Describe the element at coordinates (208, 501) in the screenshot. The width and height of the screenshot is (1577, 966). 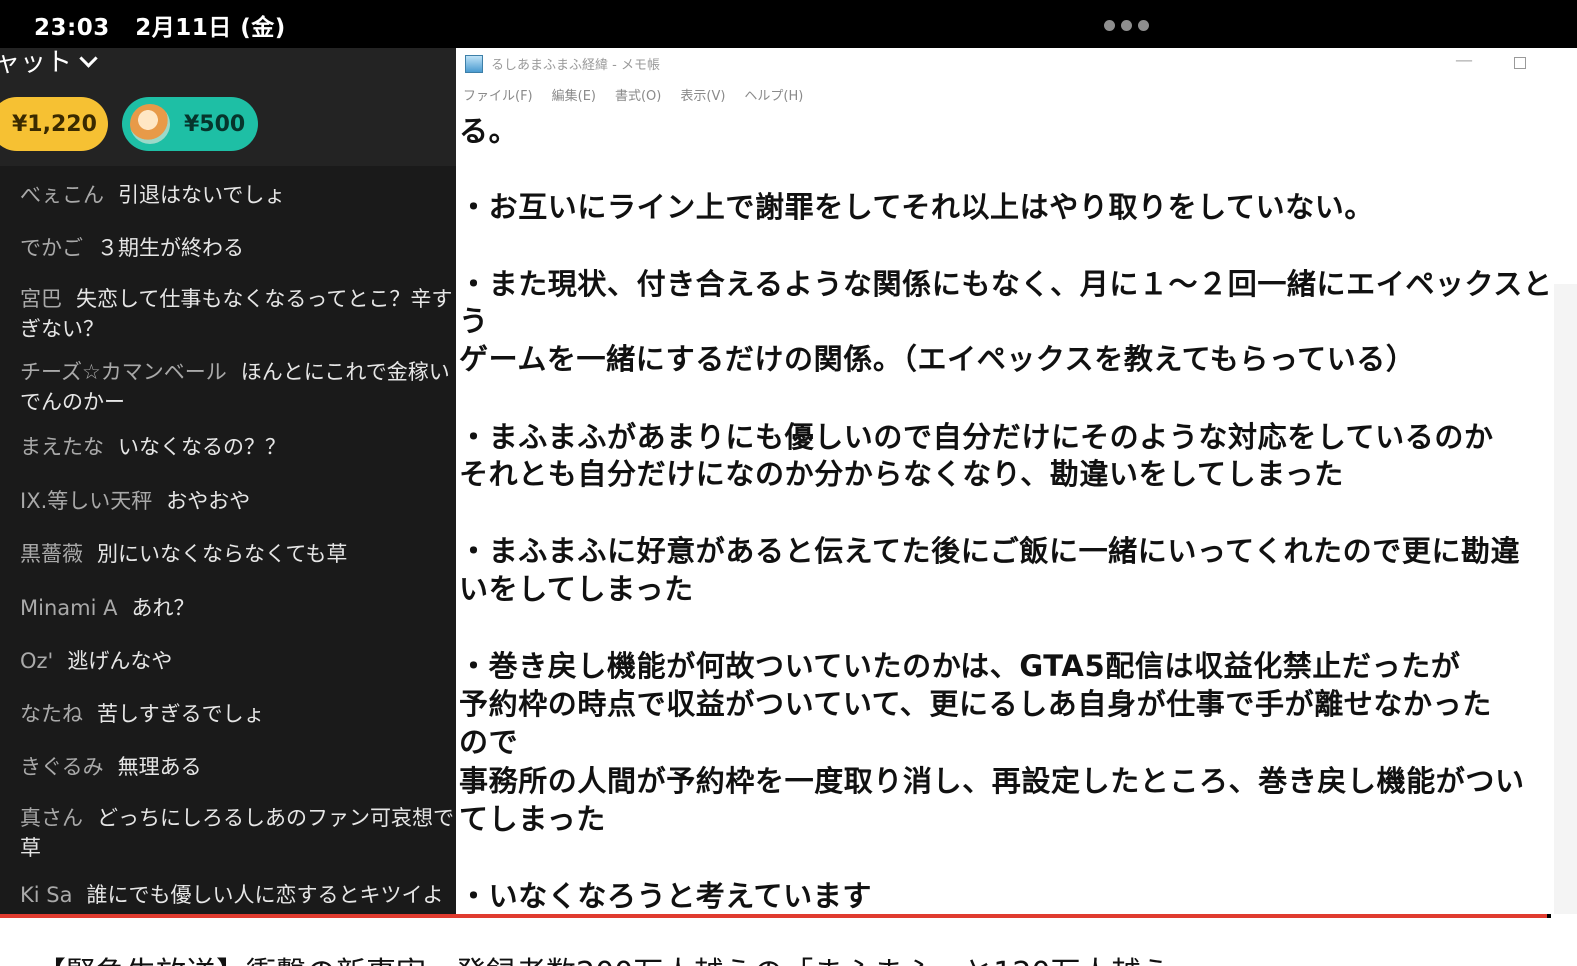
I see `chat-text: おやおや` at that location.